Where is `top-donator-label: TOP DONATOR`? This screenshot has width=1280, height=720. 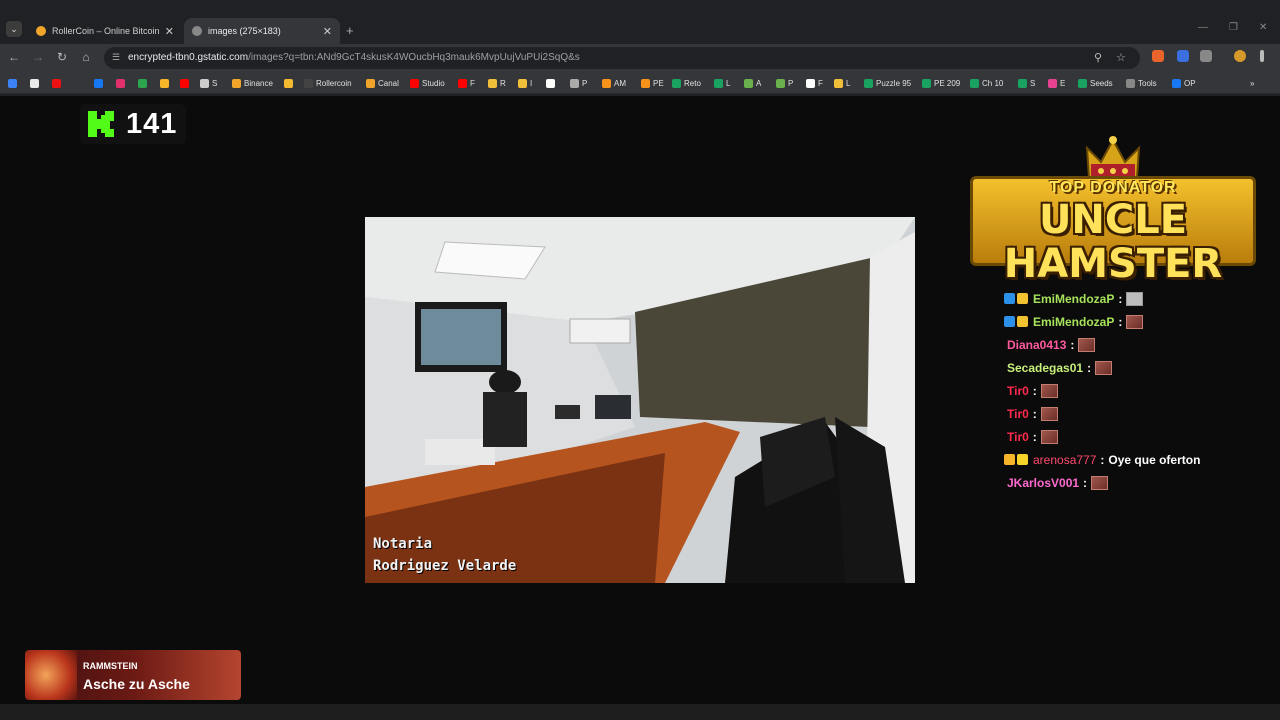 top-donator-label: TOP DONATOR is located at coordinates (1113, 187).